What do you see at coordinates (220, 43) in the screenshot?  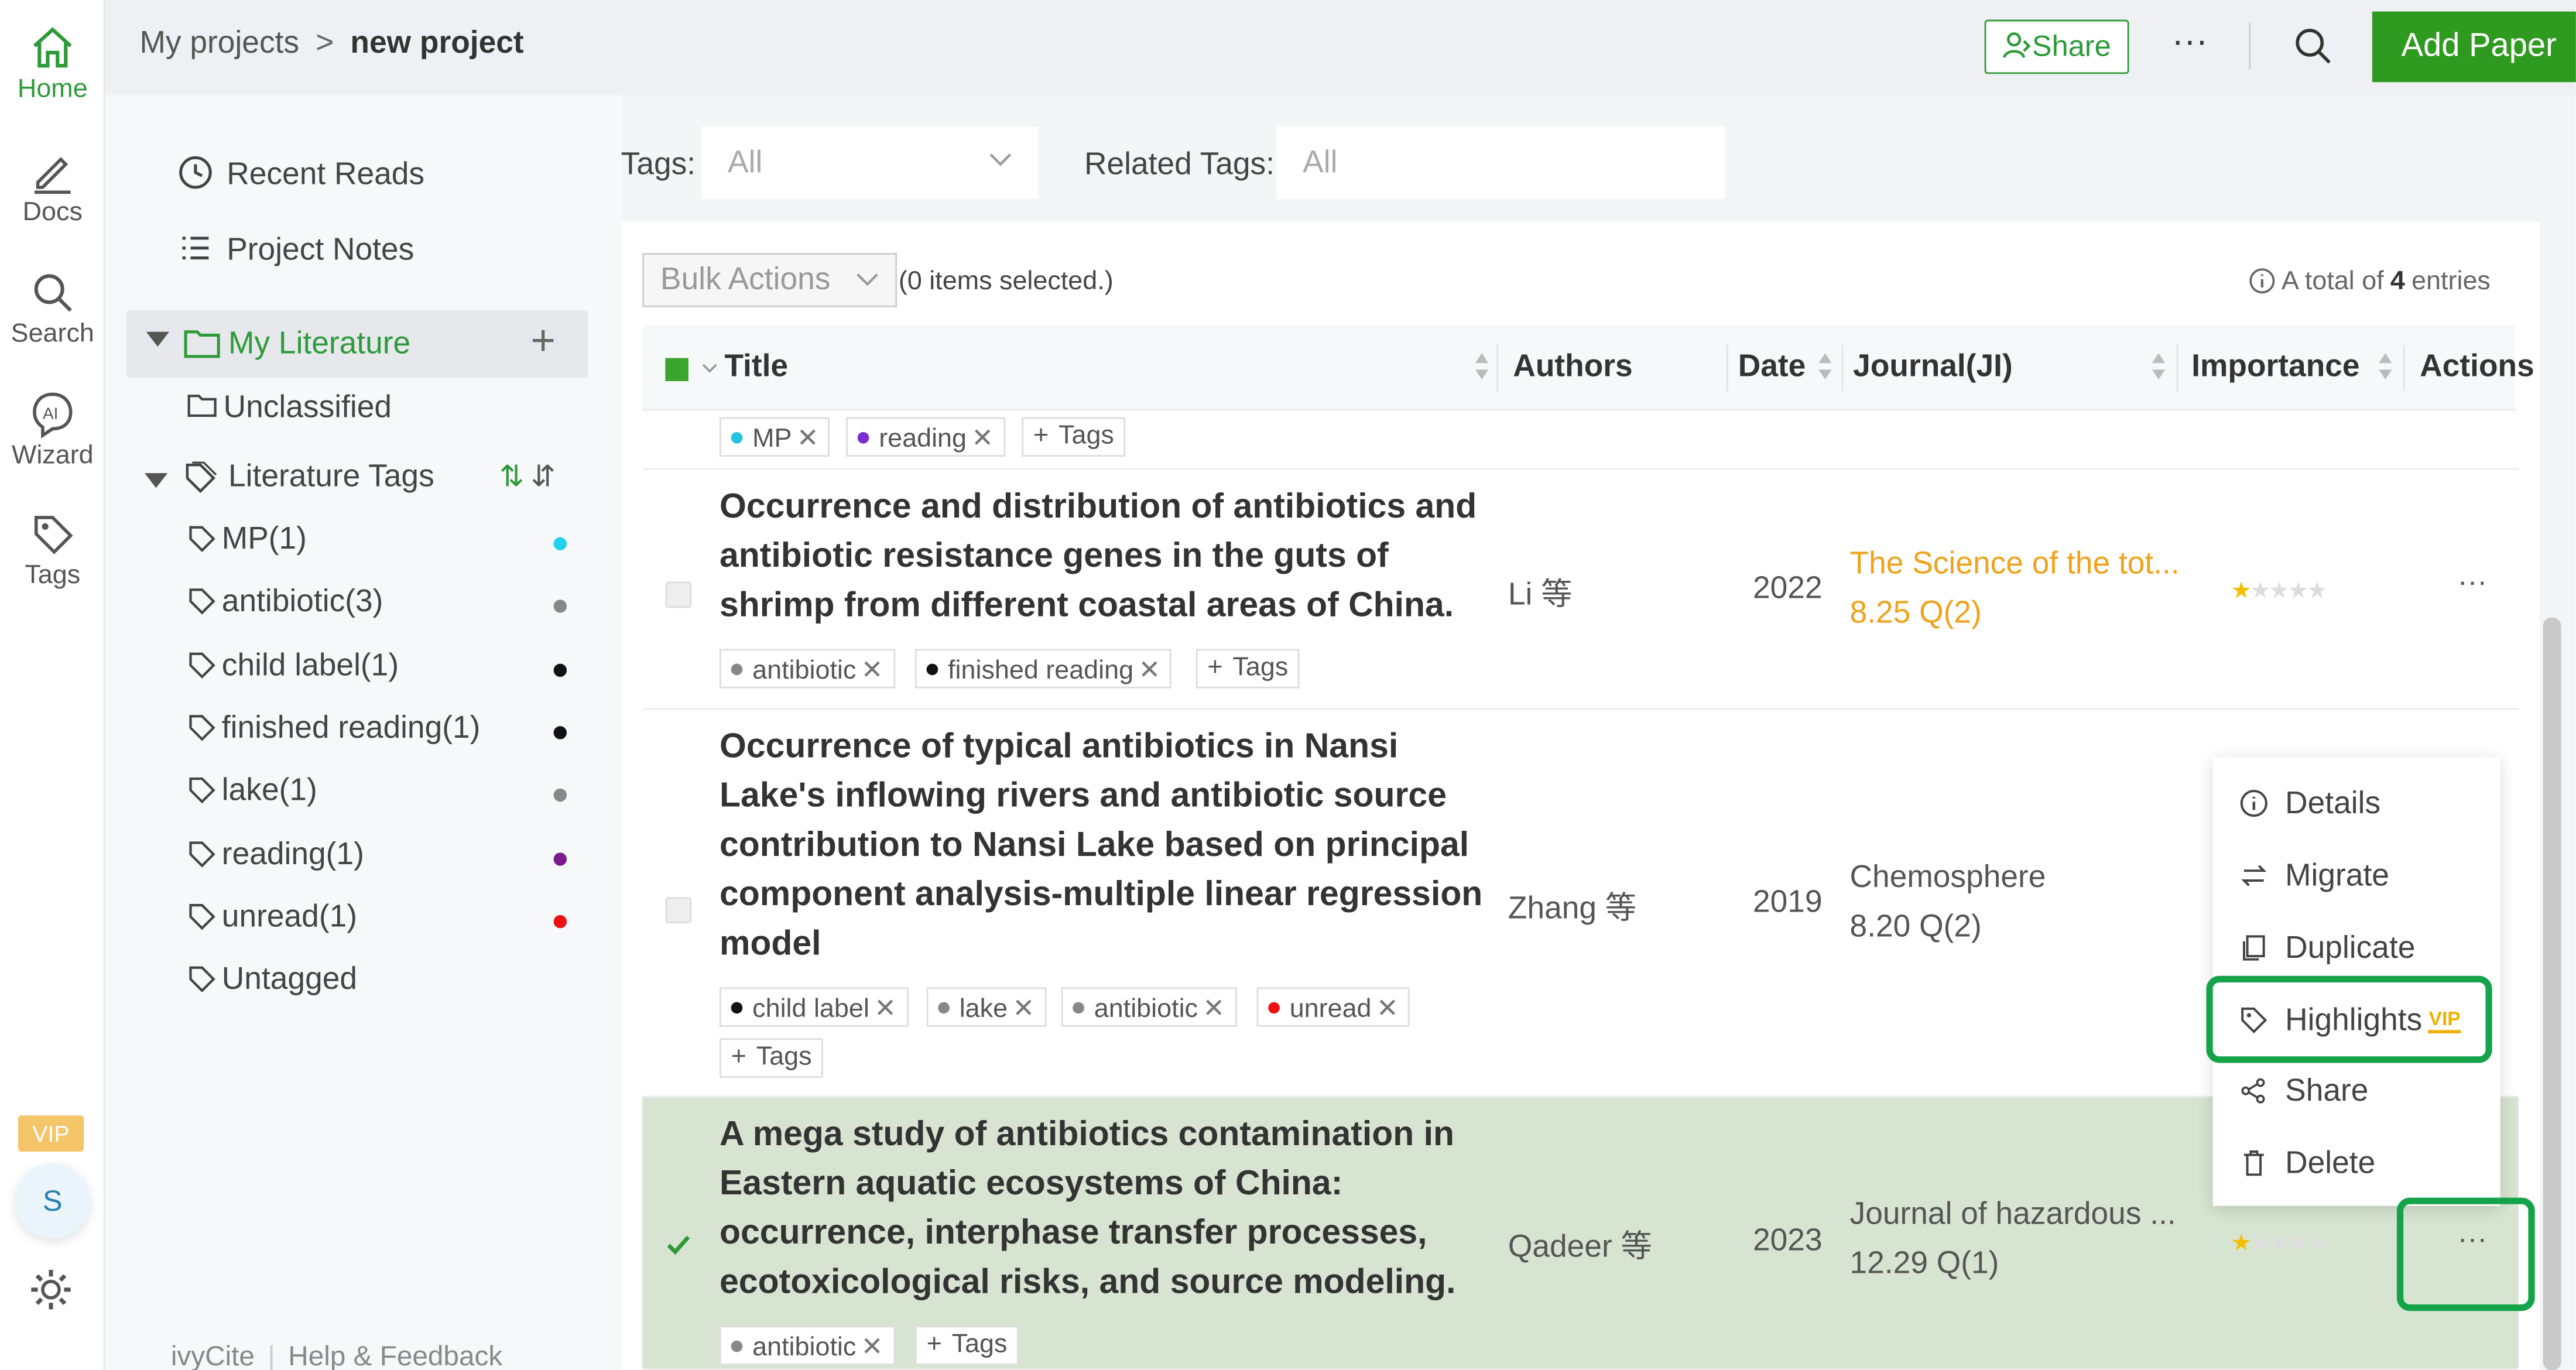 I see `breadcrumb-root: My projects` at bounding box center [220, 43].